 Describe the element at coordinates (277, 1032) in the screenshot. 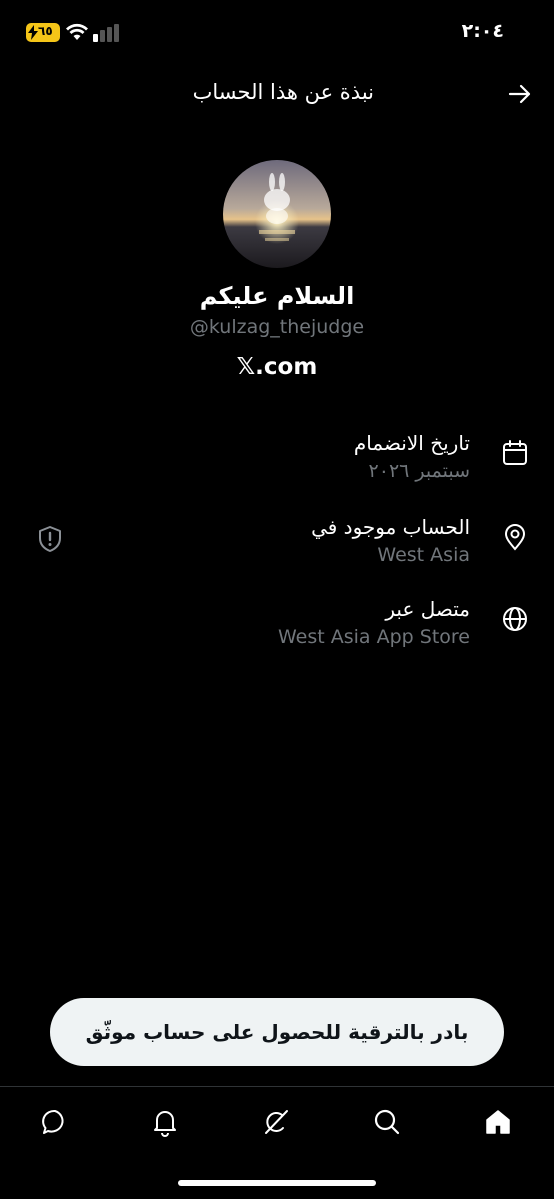

I see `upgrade-button: بادر بالترقية للحصول على حساب موثّق` at that location.